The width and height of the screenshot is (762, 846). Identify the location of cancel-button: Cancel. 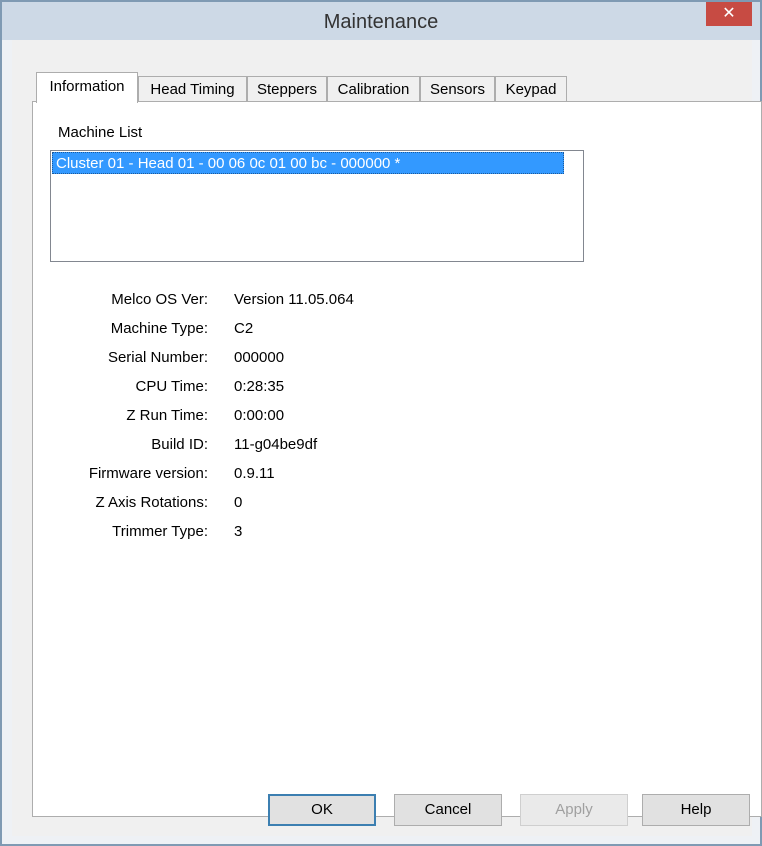
(448, 810).